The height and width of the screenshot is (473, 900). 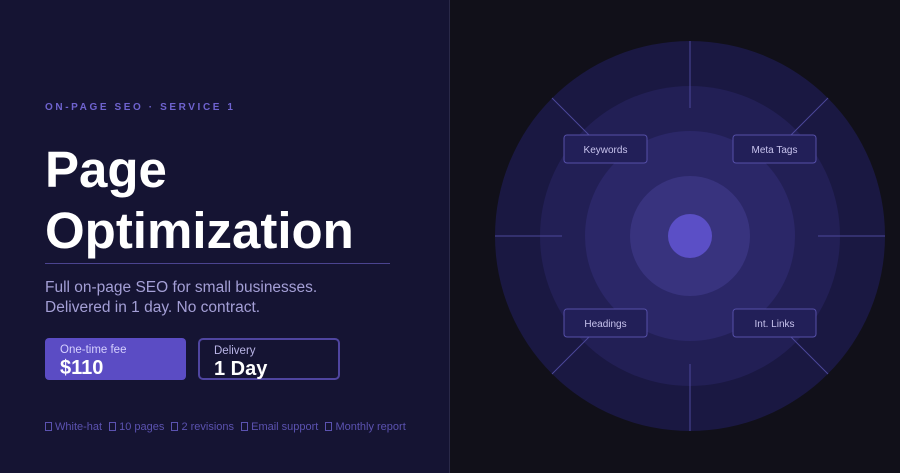 I want to click on node-label: Keywords, so click(x=606, y=150).